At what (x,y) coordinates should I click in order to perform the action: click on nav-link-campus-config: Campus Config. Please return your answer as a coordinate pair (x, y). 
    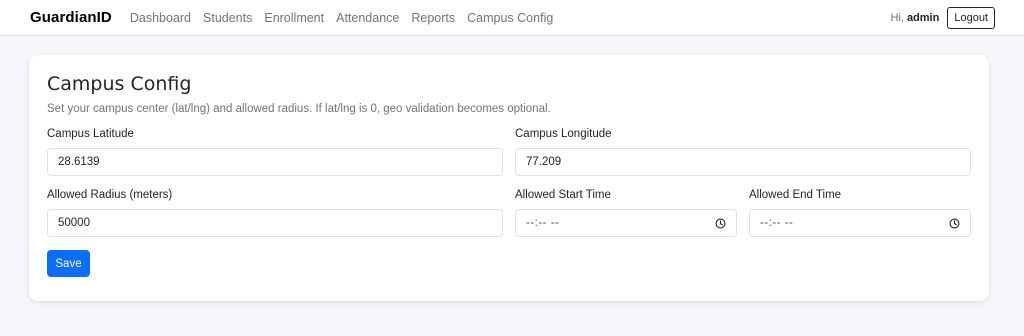
    Looking at the image, I should click on (510, 18).